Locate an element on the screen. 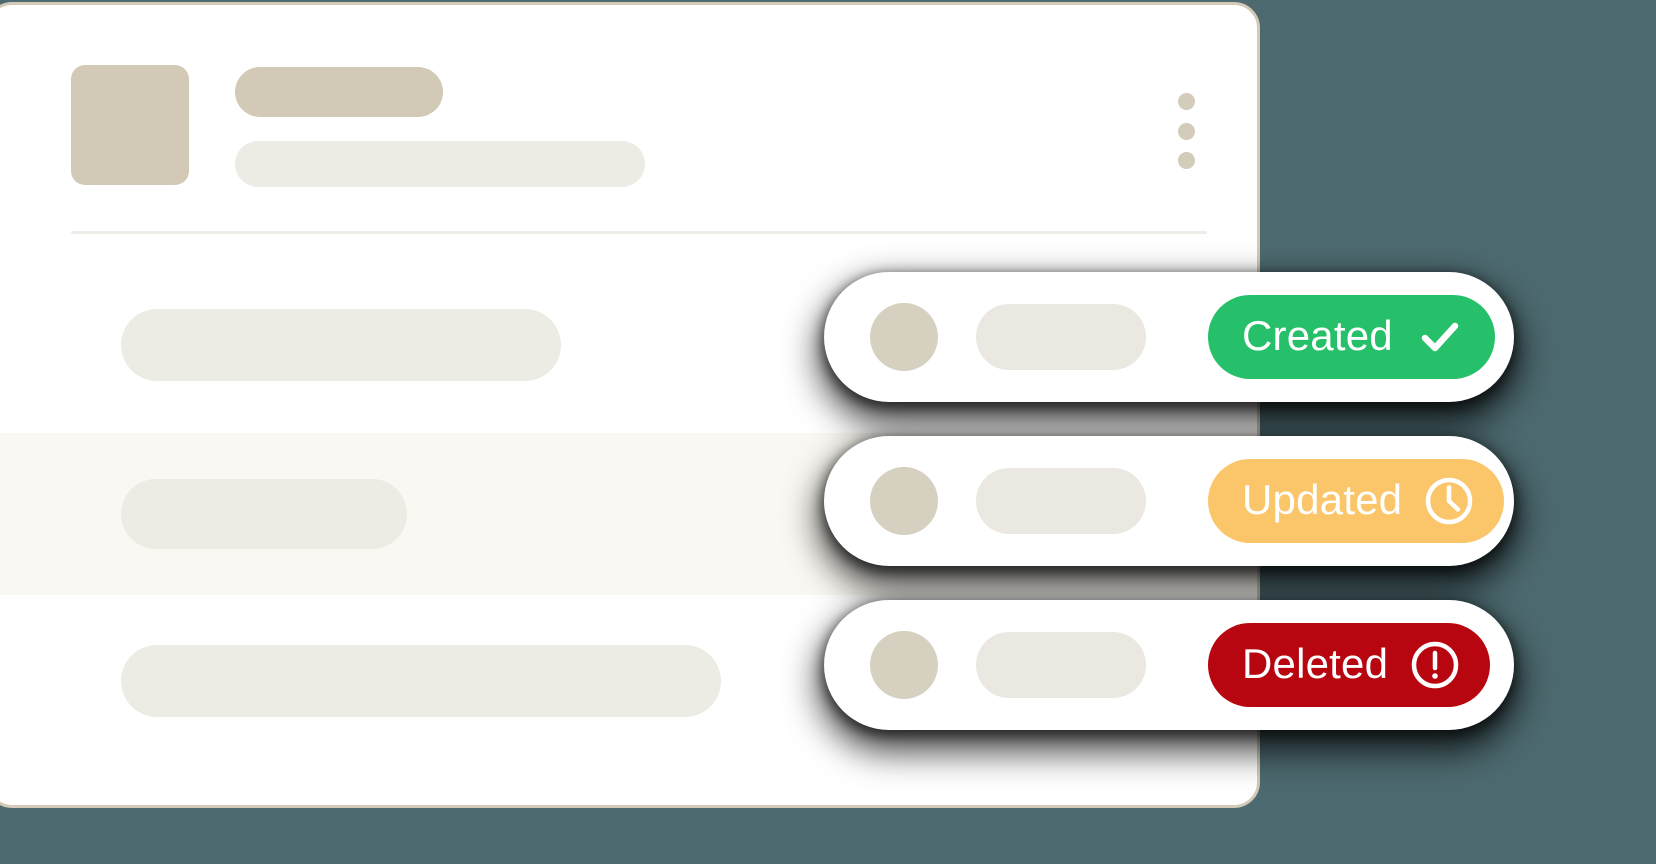 Image resolution: width=1656 pixels, height=864 pixels. kebab-menu-button is located at coordinates (1186, 131).